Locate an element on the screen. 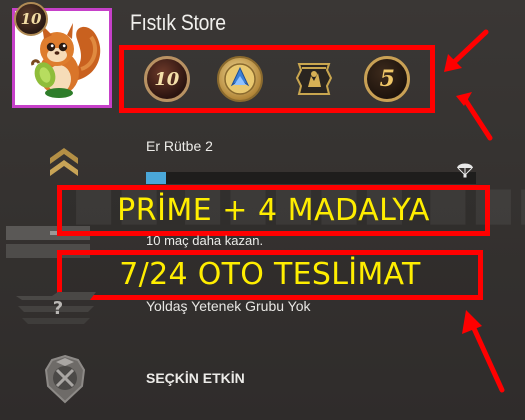 The height and width of the screenshot is (420, 525). ten-year-coin-medal: 10 is located at coordinates (166, 79).